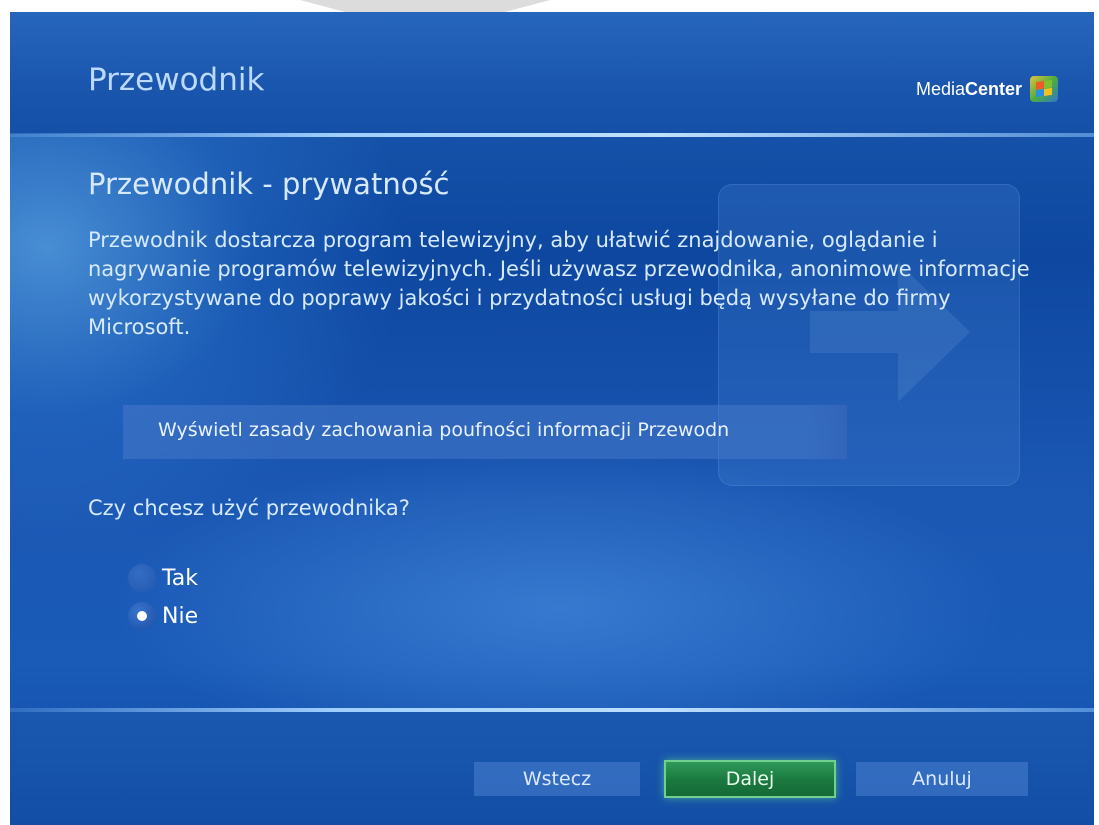 The width and height of the screenshot is (1099, 825). I want to click on windows-flag-icon, so click(1044, 89).